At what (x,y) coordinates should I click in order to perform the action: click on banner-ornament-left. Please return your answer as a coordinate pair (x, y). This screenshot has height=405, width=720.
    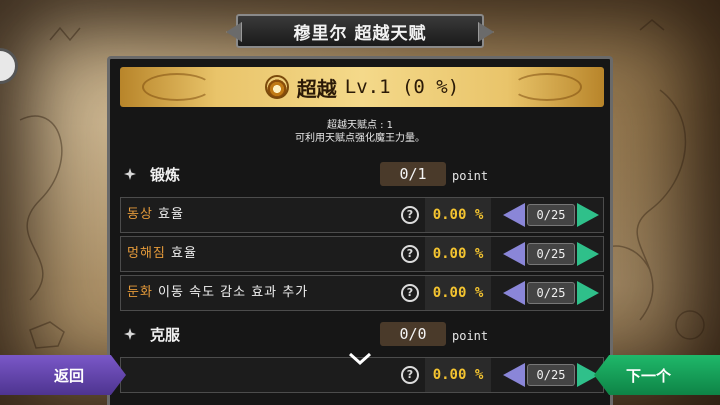
    Looking at the image, I should click on (177, 87).